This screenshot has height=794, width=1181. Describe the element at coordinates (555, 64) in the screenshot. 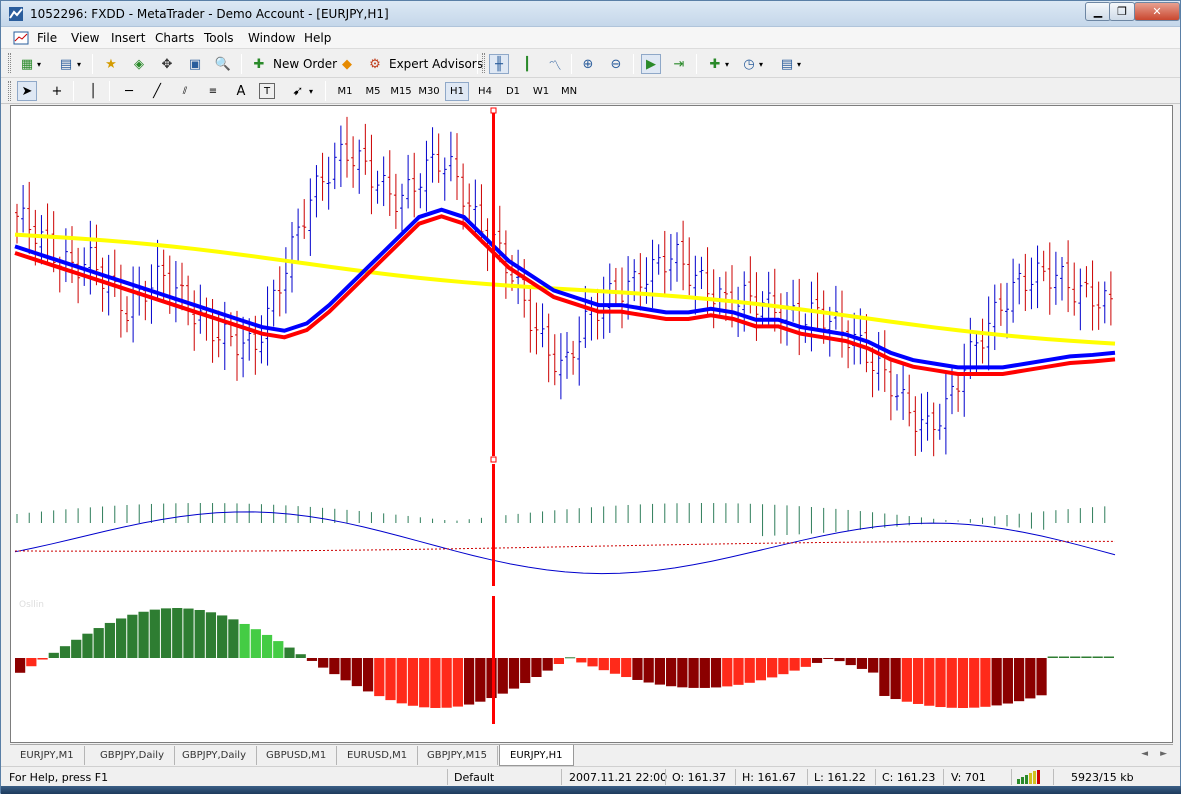

I see `line-chart-icon: 〽` at that location.